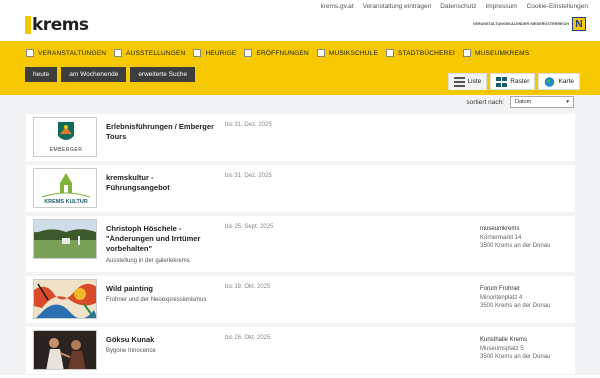 This screenshot has width=600, height=378. Describe the element at coordinates (72, 53) in the screenshot. I see `category-label: VERANSTALTUNGEN` at that location.